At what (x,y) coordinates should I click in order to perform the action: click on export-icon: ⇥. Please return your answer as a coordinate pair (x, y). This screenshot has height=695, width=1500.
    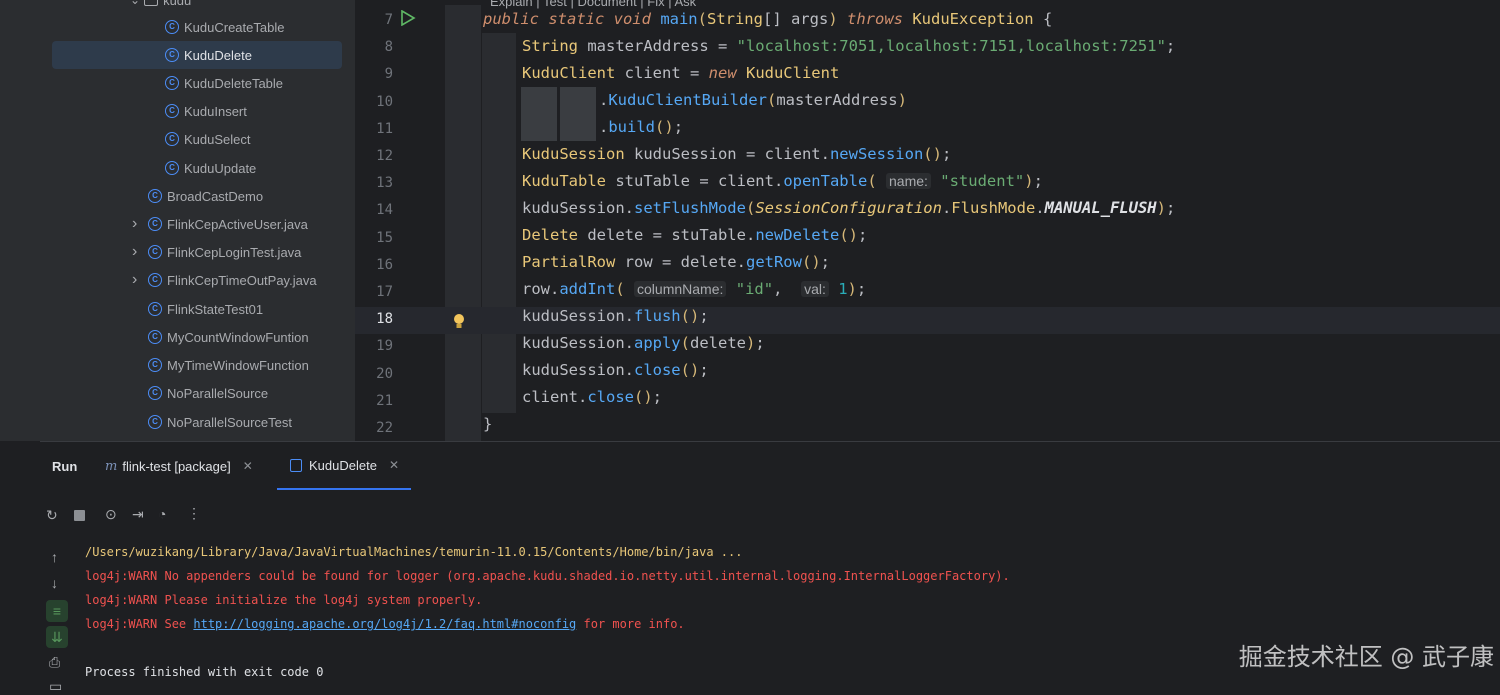
    Looking at the image, I should click on (138, 514).